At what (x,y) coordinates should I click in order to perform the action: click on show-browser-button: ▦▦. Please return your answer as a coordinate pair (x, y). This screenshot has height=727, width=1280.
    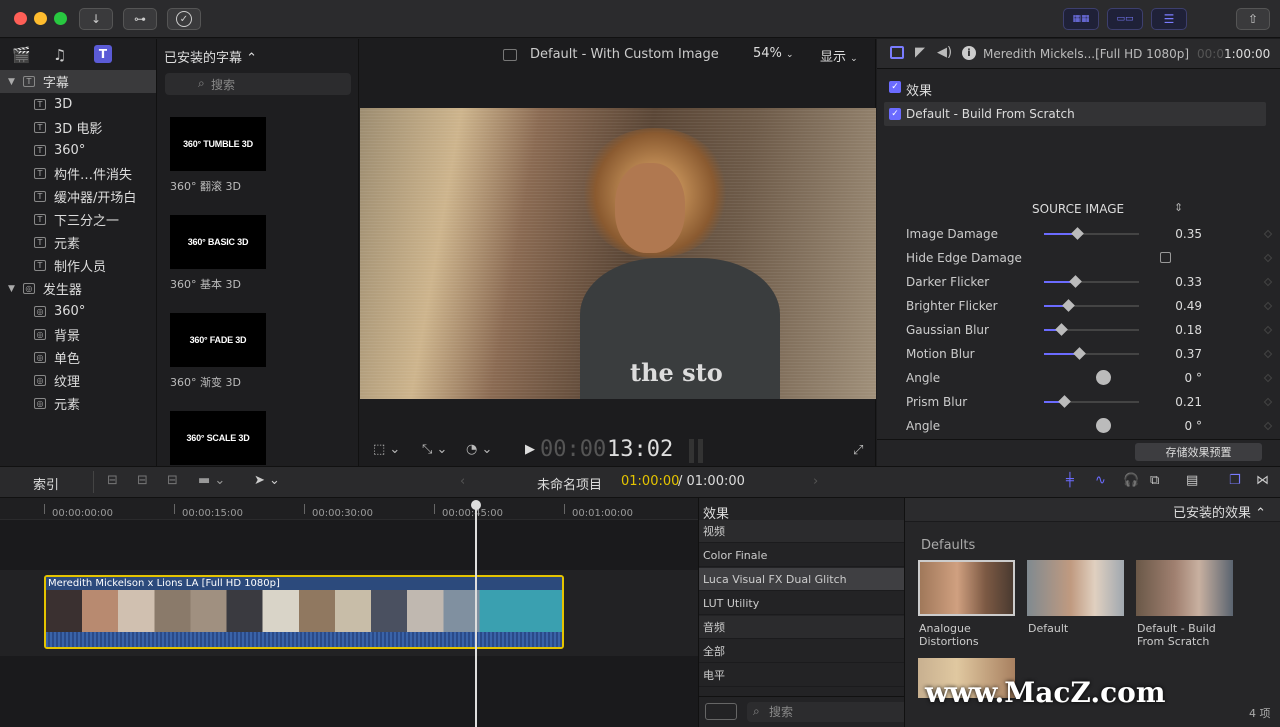
    Looking at the image, I should click on (1081, 19).